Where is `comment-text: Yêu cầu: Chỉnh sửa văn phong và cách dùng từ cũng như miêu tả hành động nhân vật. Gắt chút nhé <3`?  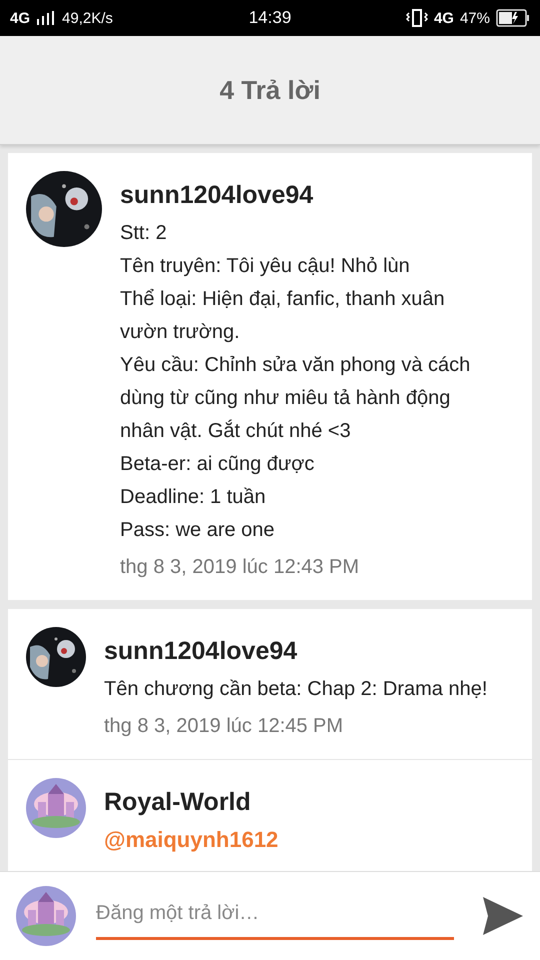
comment-text: Yêu cầu: Chỉnh sửa văn phong và cách dùng từ cũng như miêu tả hành động nhân vật. Gắt chút nhé <3 is located at coordinates (296, 398).